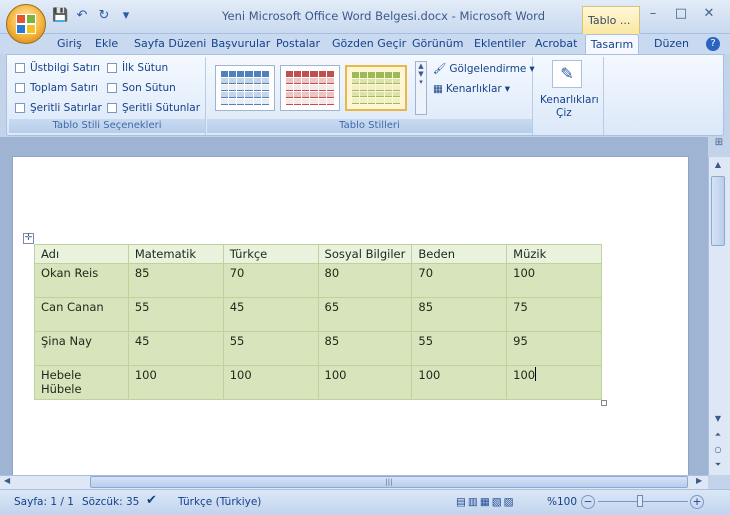  Describe the element at coordinates (126, 16) in the screenshot. I see `customize-qat-icon: ▾` at that location.